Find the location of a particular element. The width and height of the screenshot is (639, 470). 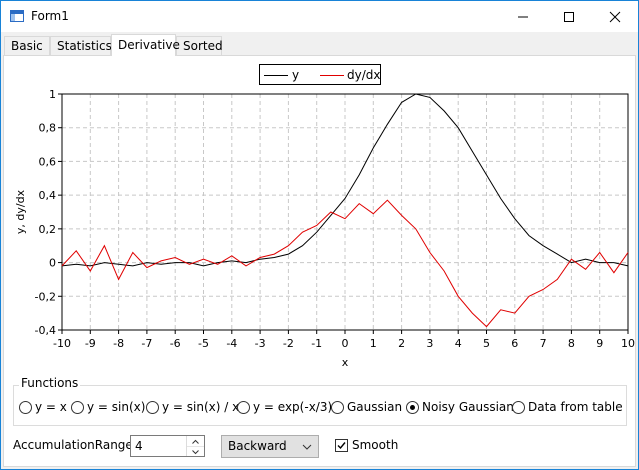

x-tick-label: -3 is located at coordinates (260, 343).